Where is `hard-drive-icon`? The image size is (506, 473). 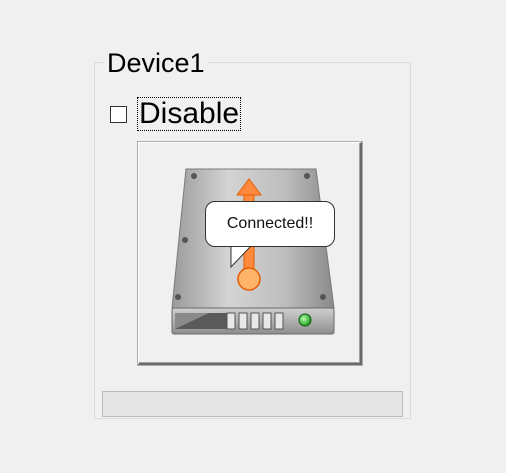 hard-drive-icon is located at coordinates (253, 251).